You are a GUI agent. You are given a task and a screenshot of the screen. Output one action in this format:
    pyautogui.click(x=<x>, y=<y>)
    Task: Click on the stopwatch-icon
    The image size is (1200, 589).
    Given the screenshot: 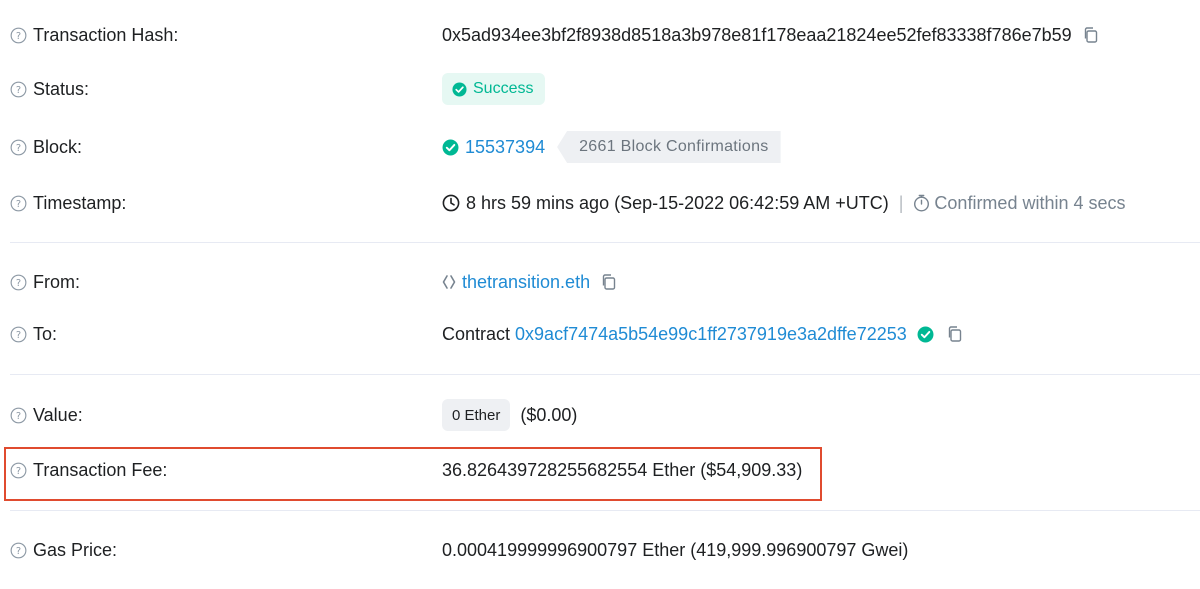 What is the action you would take?
    pyautogui.click(x=922, y=203)
    